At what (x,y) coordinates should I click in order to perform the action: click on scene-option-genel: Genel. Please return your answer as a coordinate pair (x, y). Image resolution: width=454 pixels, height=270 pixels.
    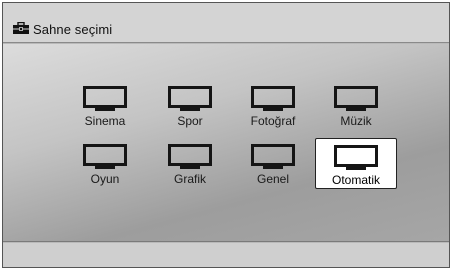
    Looking at the image, I should click on (273, 162).